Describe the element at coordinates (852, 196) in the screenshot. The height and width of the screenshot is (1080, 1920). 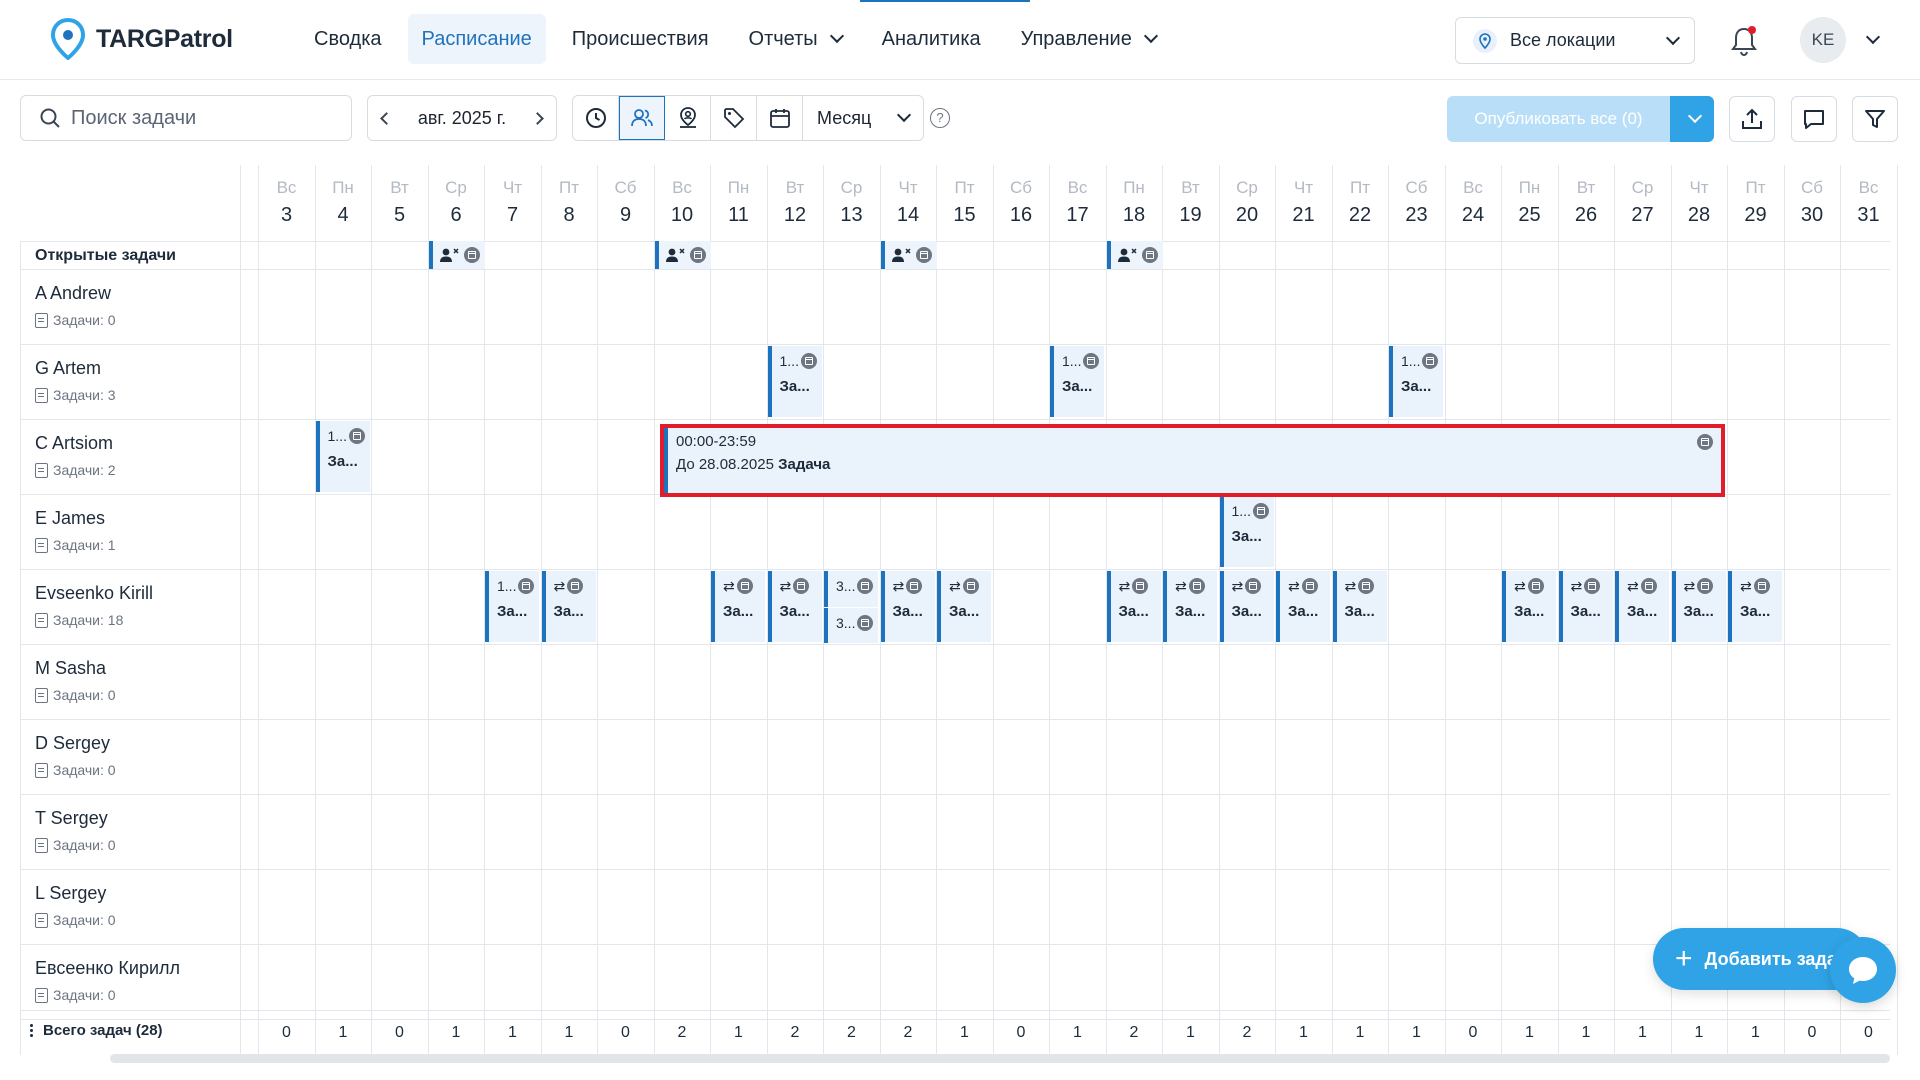
I see `day-header: Ср13` at that location.